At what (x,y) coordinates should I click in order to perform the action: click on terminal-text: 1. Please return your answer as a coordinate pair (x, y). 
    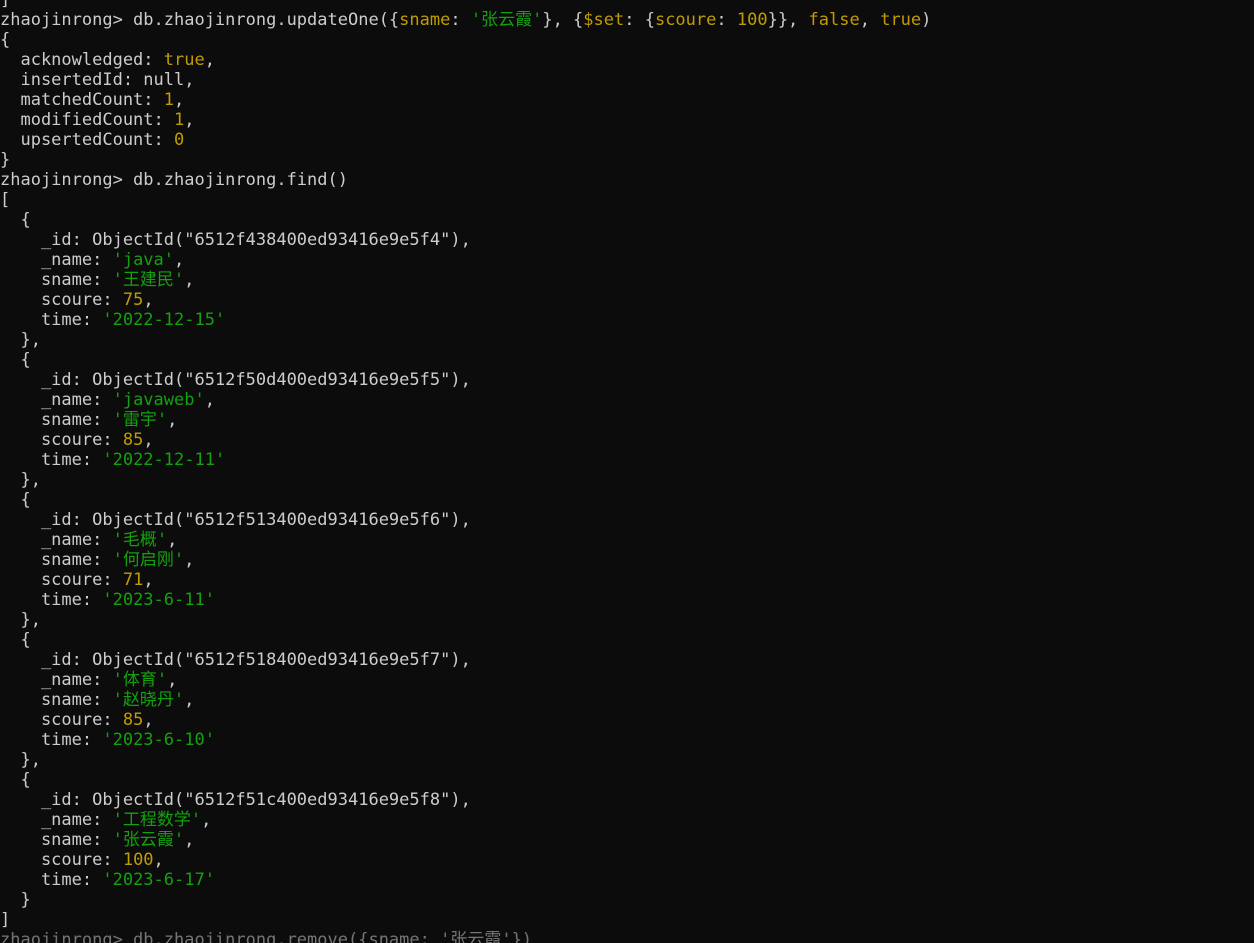
    Looking at the image, I should click on (179, 120).